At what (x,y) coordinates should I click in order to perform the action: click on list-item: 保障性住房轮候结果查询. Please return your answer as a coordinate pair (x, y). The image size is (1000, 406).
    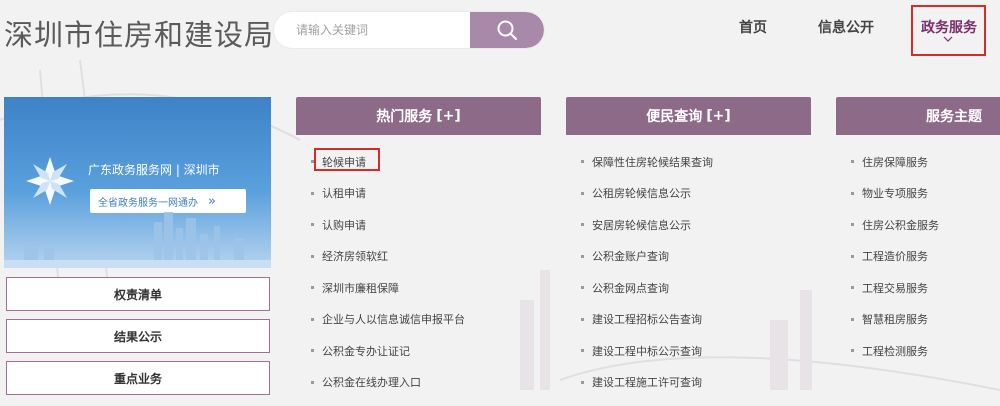
    Looking at the image, I should click on (688, 162).